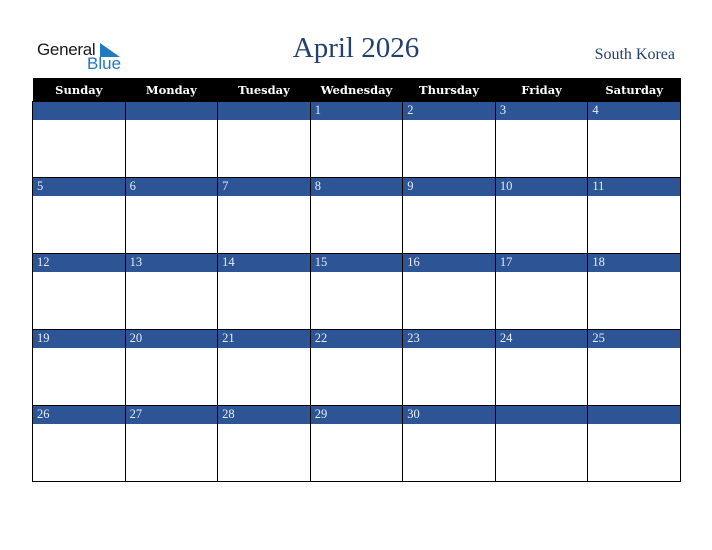 The width and height of the screenshot is (712, 550). I want to click on day-cell: 12, so click(79, 291).